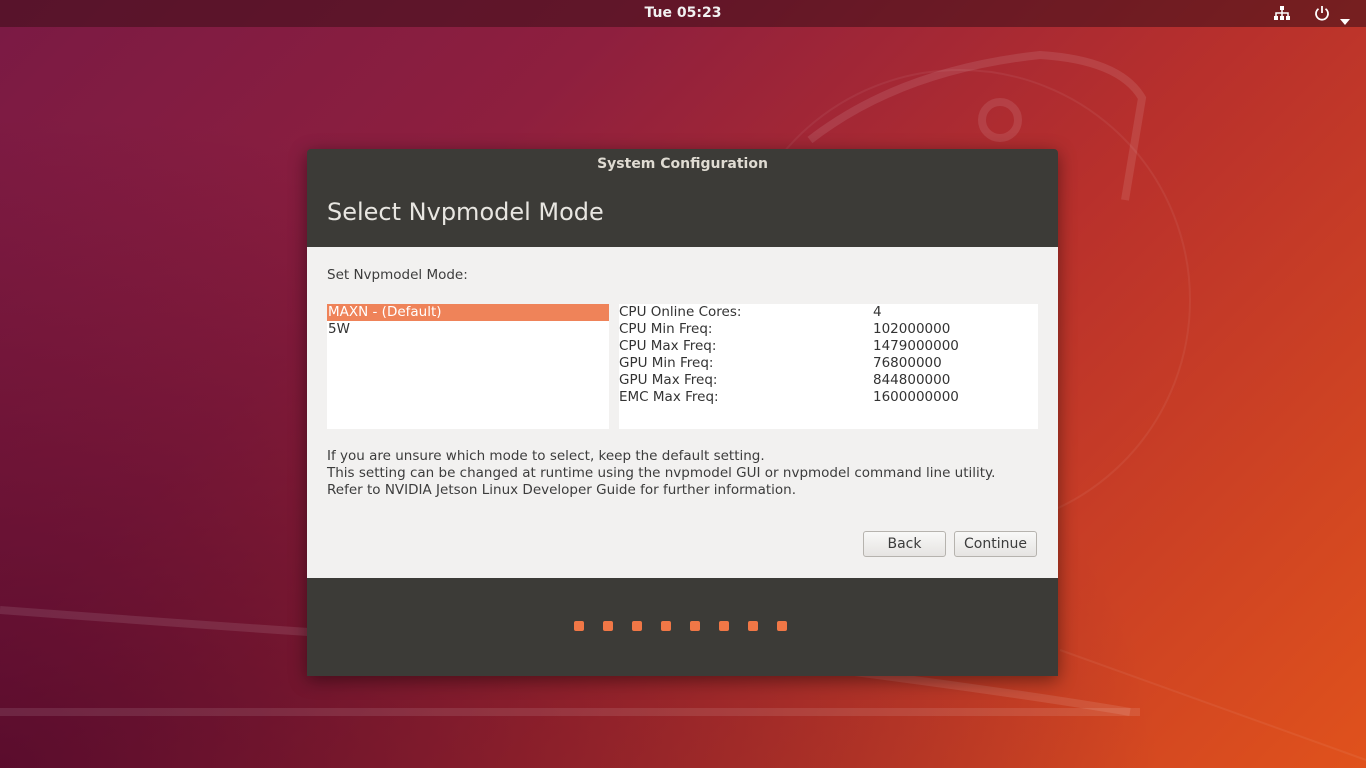 The height and width of the screenshot is (768, 1366). Describe the element at coordinates (828, 346) in the screenshot. I see `spec-row: CPU Max Freq: 1479000000` at that location.